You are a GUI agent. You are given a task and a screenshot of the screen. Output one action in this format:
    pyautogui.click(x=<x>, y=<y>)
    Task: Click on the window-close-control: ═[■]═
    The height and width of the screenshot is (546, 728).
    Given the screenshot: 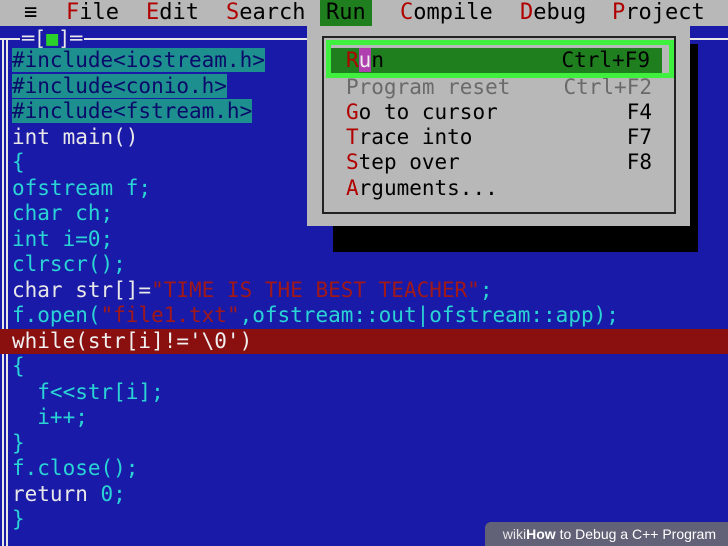 What is the action you would take?
    pyautogui.click(x=52, y=38)
    